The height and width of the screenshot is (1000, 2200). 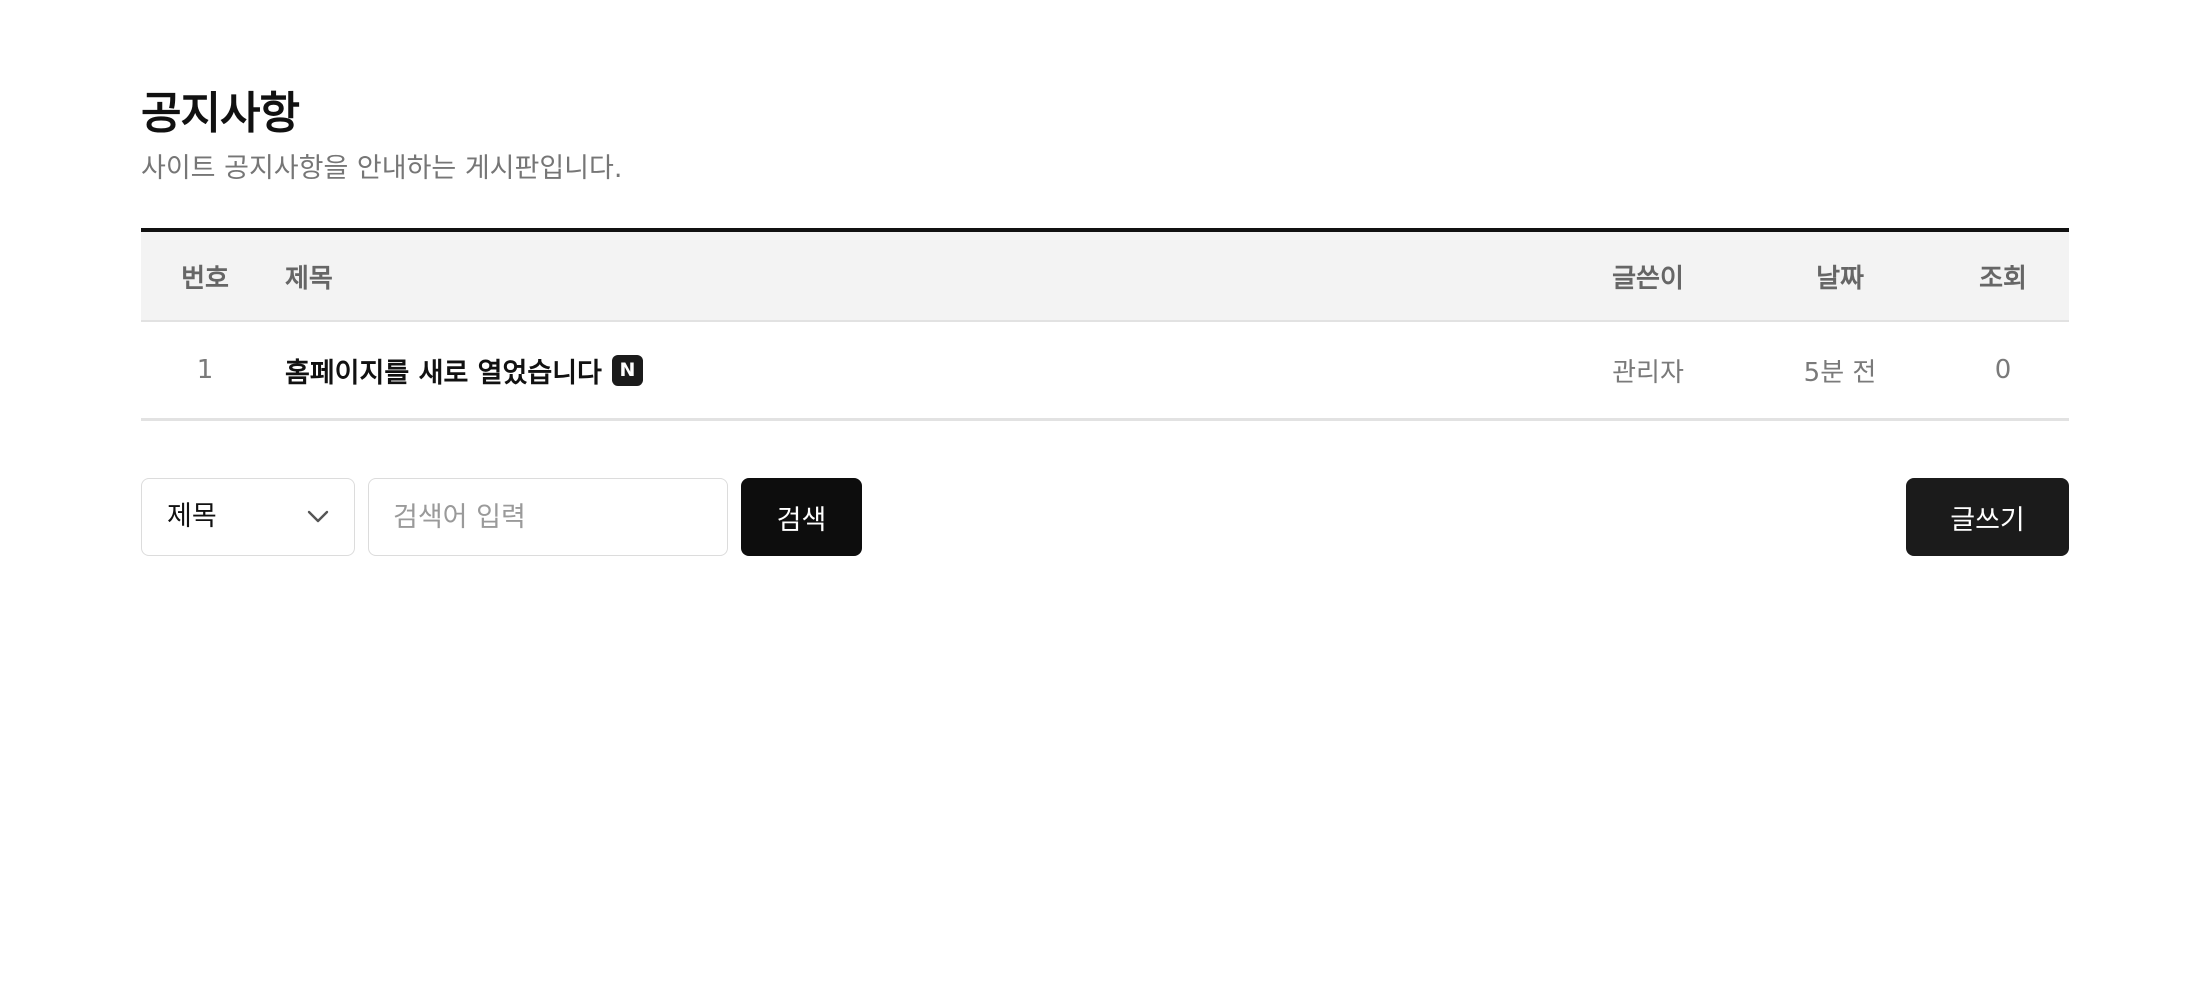 What do you see at coordinates (1648, 371) in the screenshot?
I see `post-writer: 관리자` at bounding box center [1648, 371].